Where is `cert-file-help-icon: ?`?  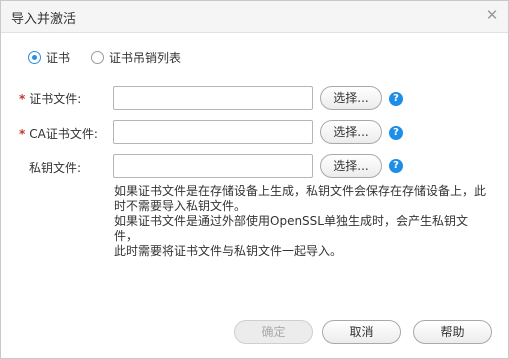 cert-file-help-icon: ? is located at coordinates (396, 99).